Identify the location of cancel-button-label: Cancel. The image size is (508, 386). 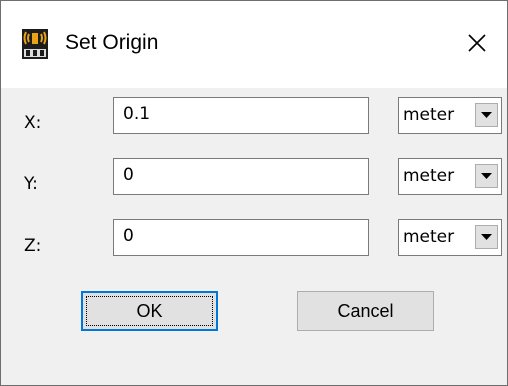
(365, 310).